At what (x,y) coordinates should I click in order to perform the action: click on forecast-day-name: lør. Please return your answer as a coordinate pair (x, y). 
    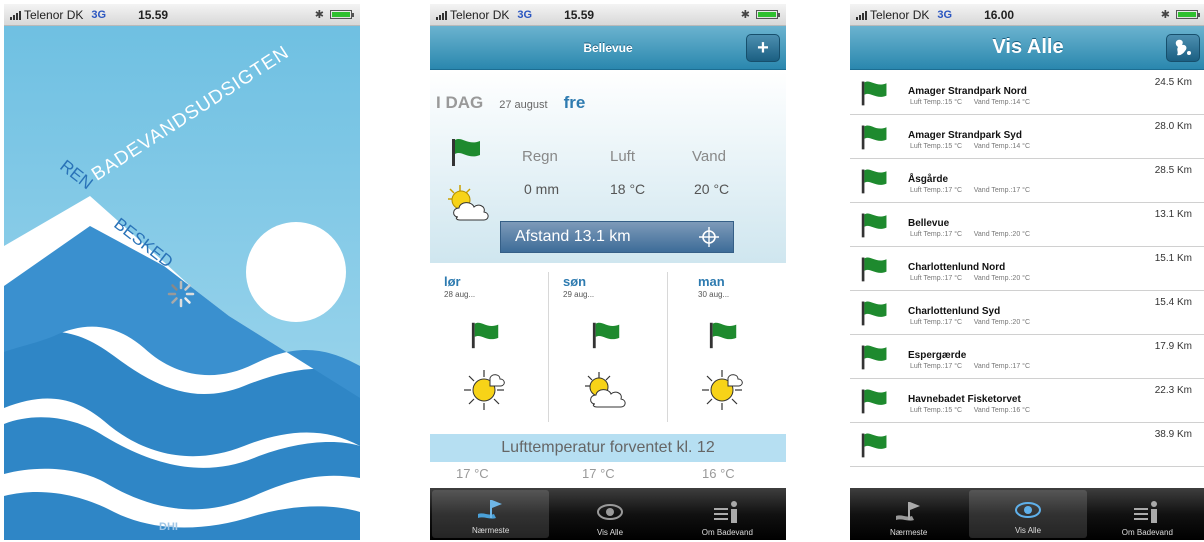
    Looking at the image, I should click on (452, 281).